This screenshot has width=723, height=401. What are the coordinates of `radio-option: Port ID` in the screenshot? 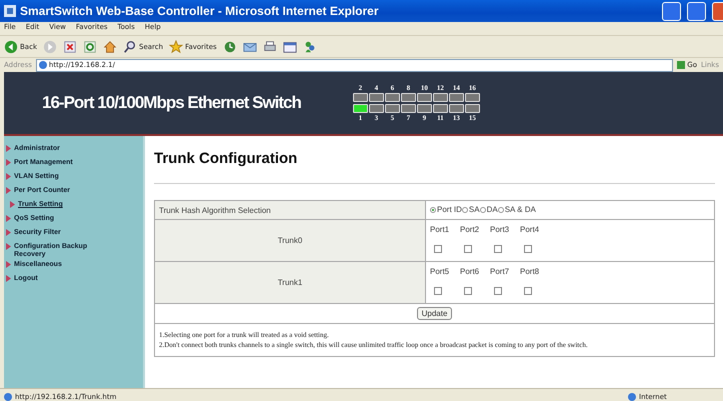 It's located at (446, 209).